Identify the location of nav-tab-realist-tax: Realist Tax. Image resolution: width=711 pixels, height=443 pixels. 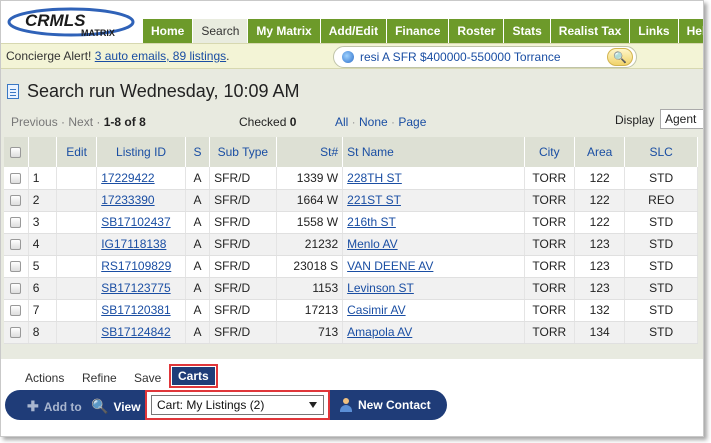
(590, 31).